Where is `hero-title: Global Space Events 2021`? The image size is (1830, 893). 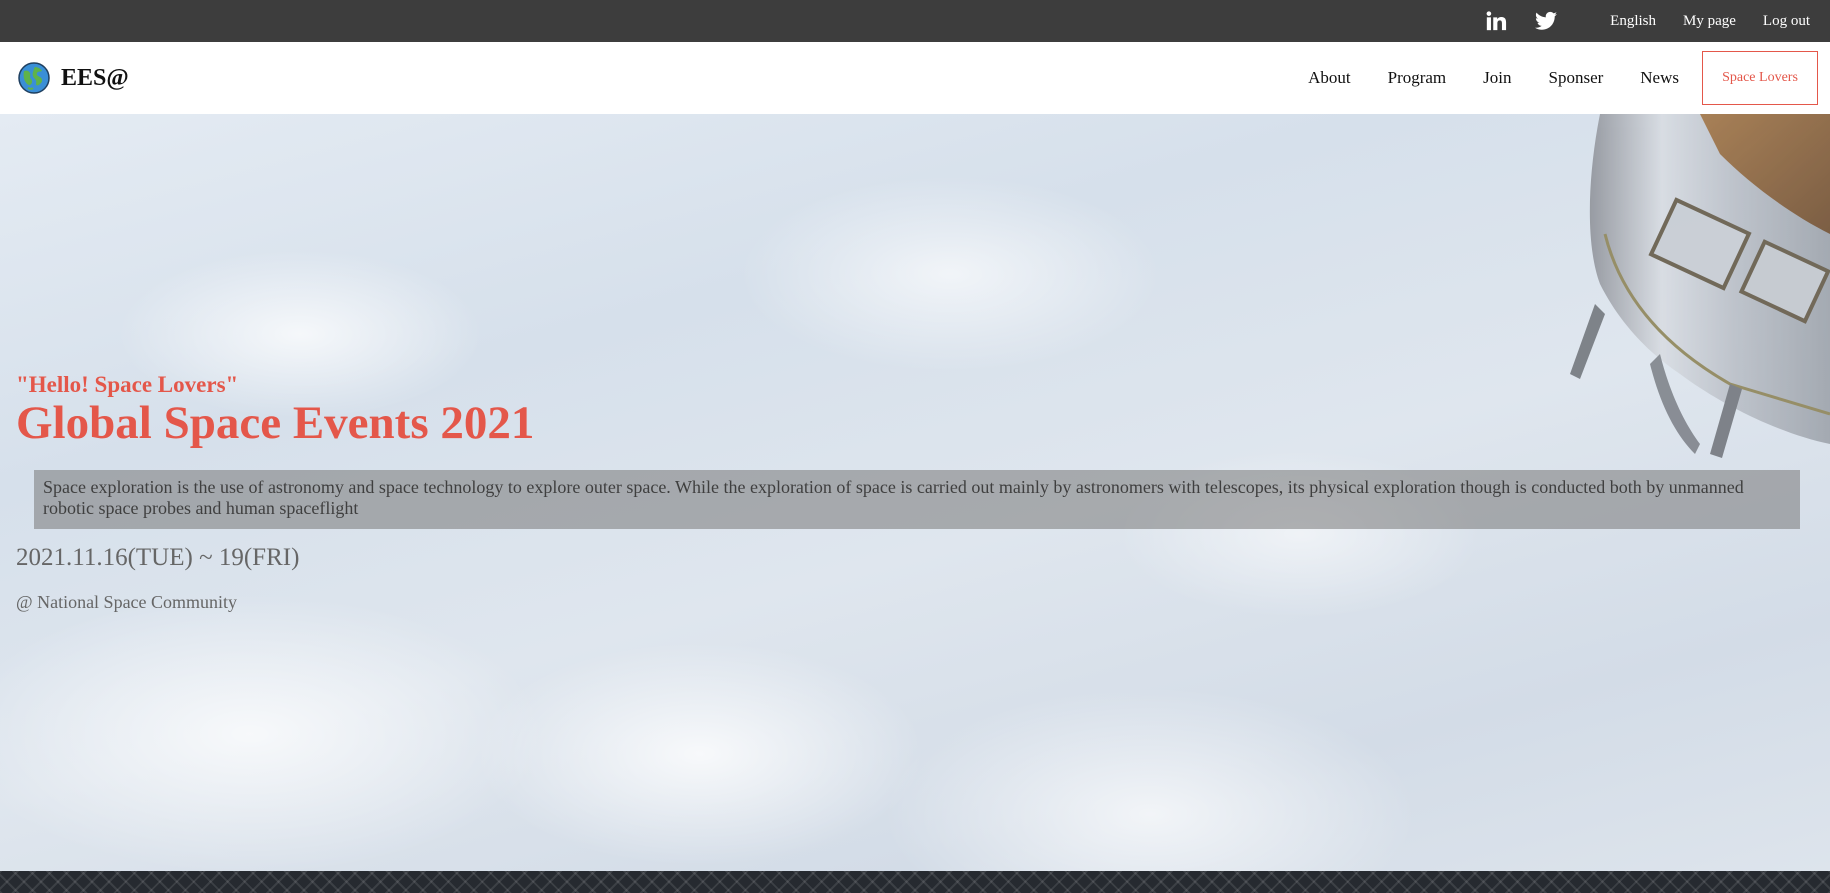
hero-title: Global Space Events 2021 is located at coordinates (275, 423).